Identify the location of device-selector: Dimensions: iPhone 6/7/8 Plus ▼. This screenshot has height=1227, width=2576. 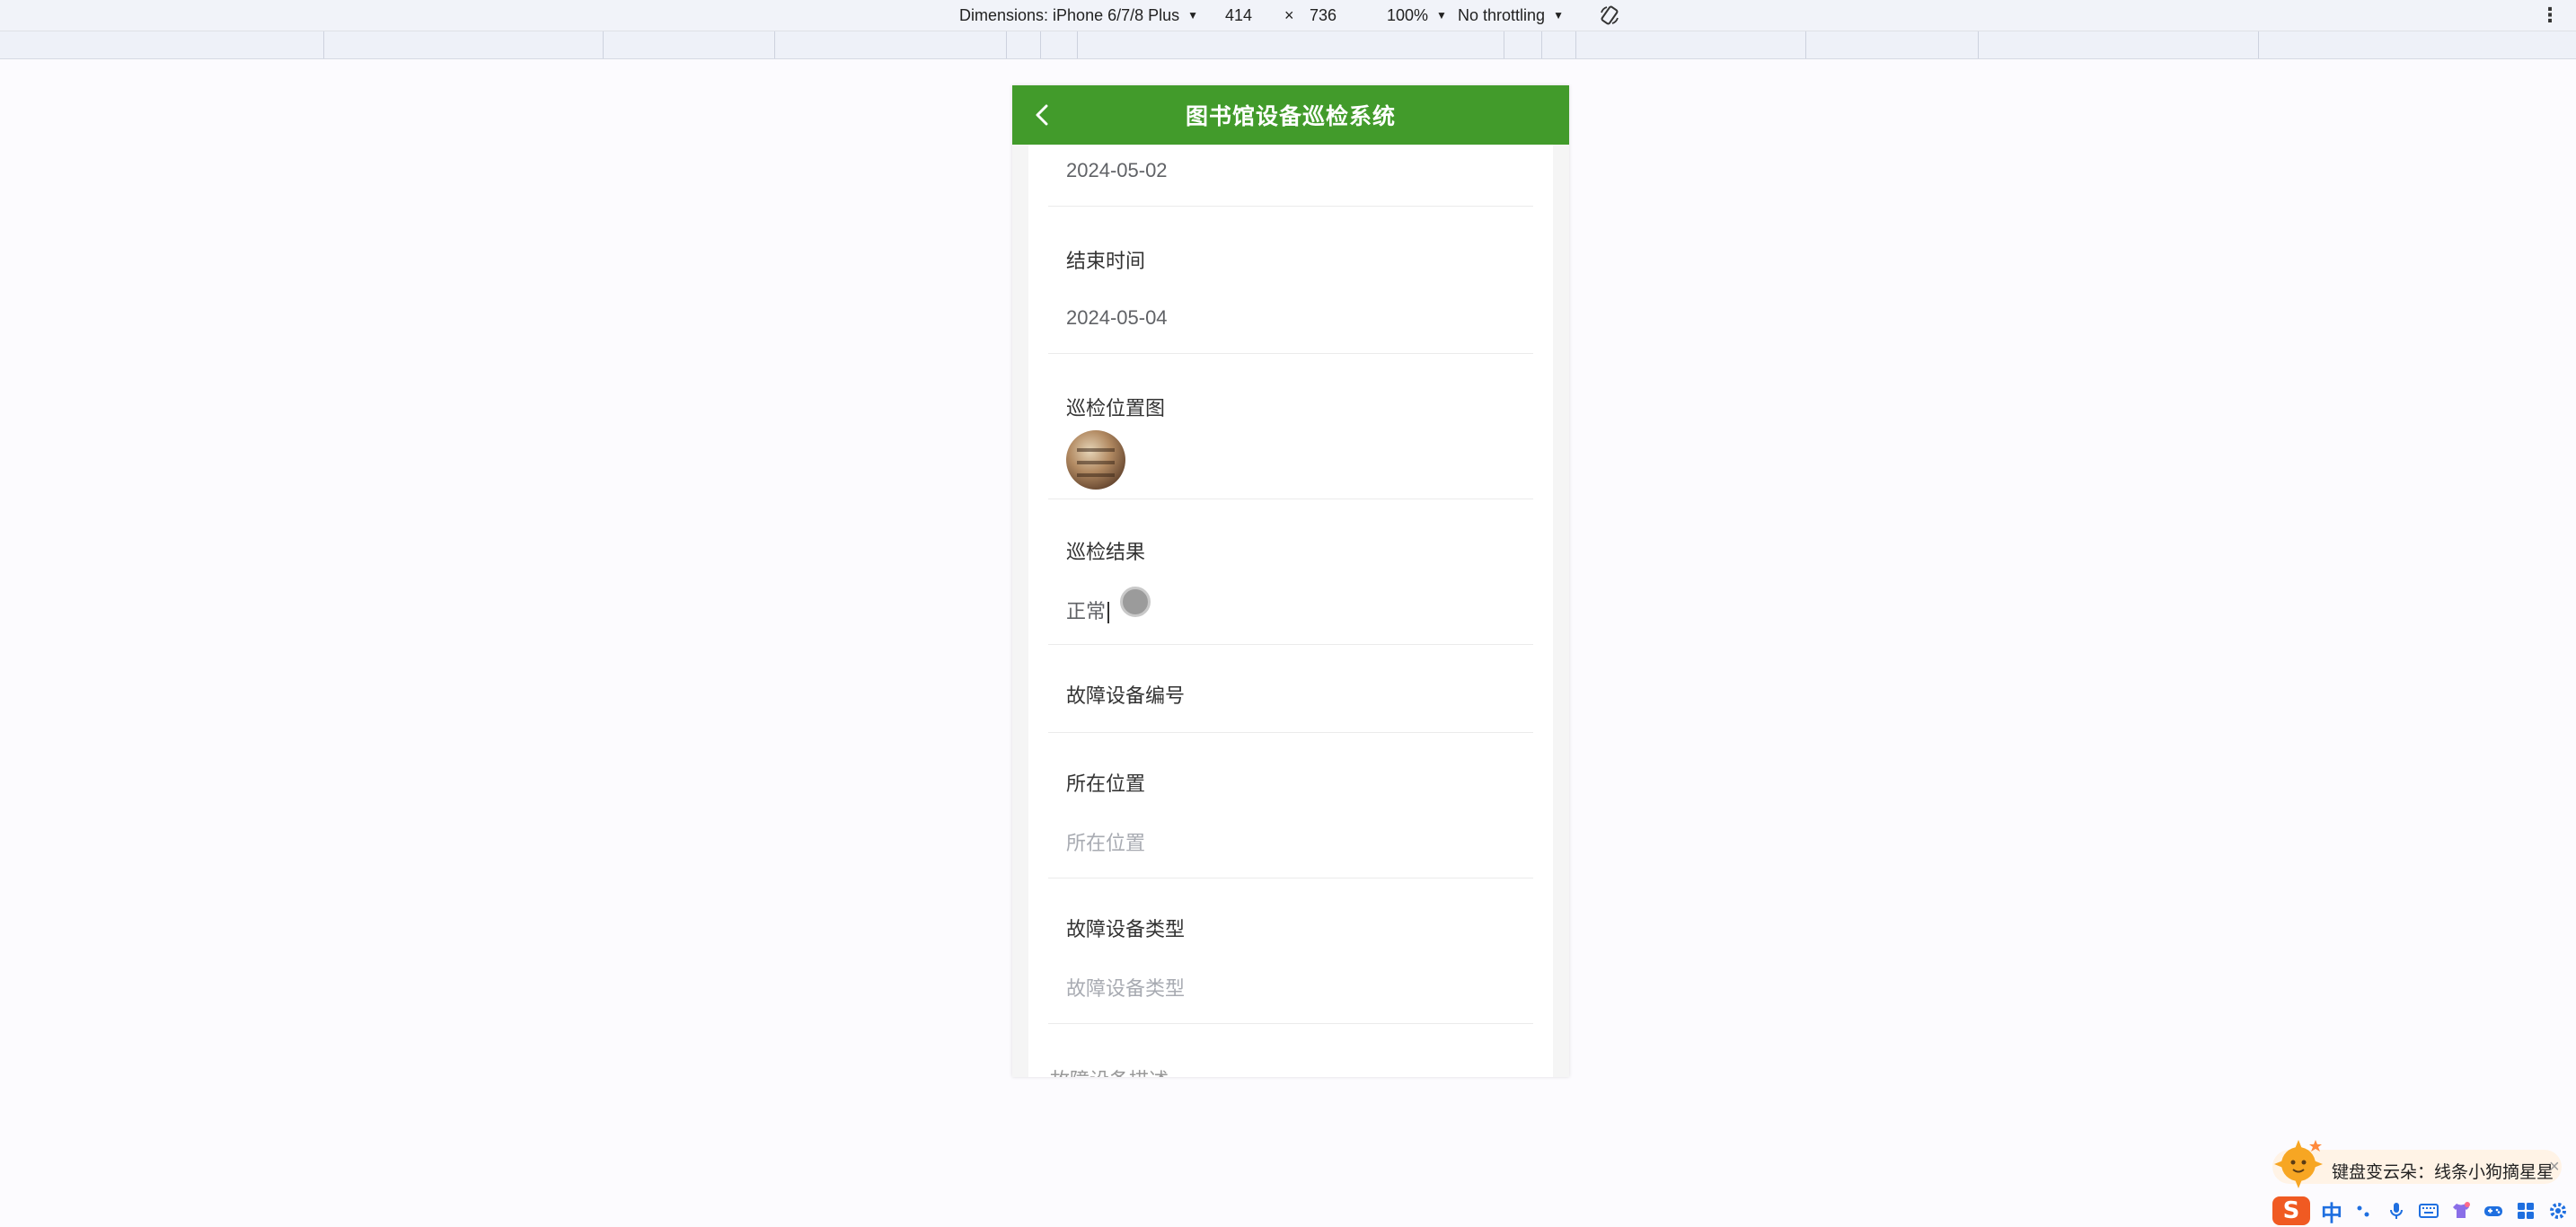
(1078, 15).